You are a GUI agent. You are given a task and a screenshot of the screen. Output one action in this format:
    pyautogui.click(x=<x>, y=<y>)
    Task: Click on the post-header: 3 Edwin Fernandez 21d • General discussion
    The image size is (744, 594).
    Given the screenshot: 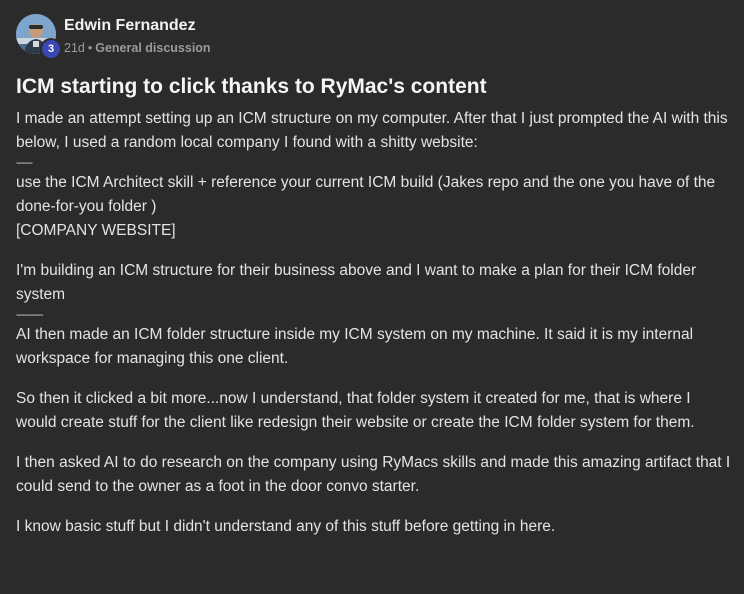 What is the action you would take?
    pyautogui.click(x=374, y=37)
    